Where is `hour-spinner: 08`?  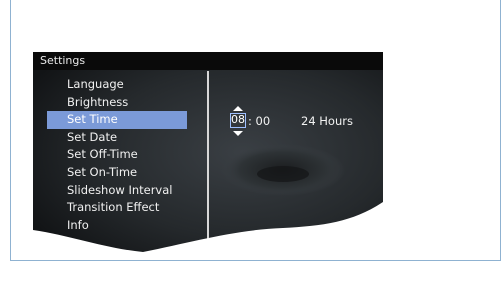
hour-spinner: 08 is located at coordinates (238, 121).